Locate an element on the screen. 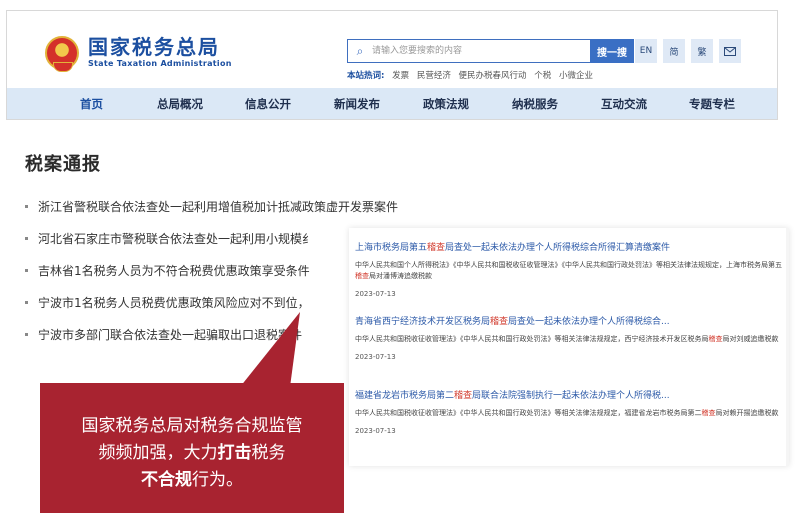  nav-item-interaction: 互动交流 is located at coordinates (624, 104).